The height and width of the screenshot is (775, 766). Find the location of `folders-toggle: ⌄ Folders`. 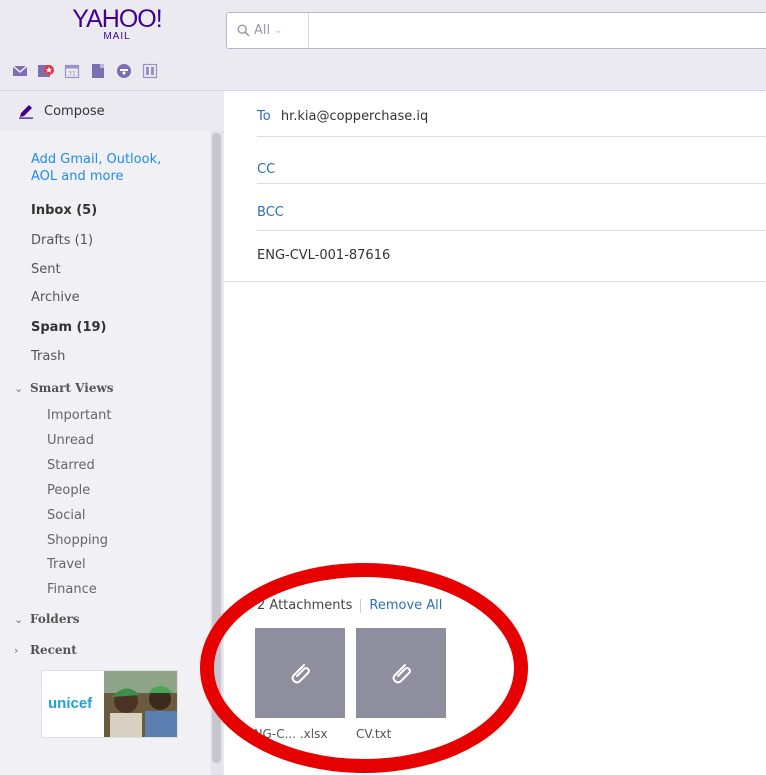

folders-toggle: ⌄ Folders is located at coordinates (47, 619).